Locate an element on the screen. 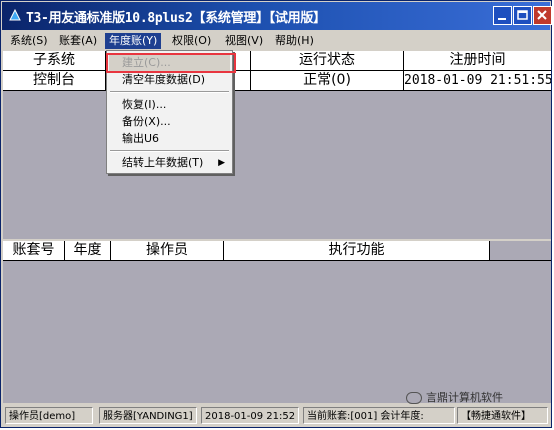 The image size is (554, 430). close-button is located at coordinates (542, 15).